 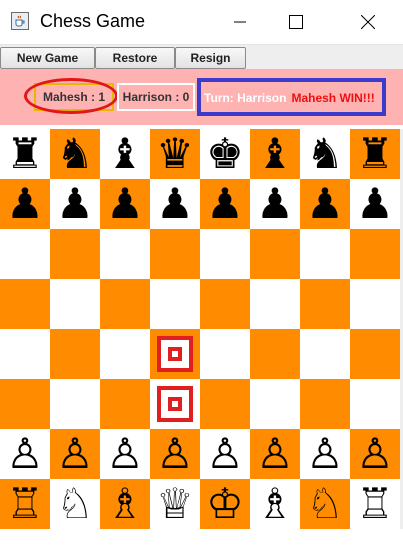 I want to click on board-square: ♚, so click(x=225, y=154).